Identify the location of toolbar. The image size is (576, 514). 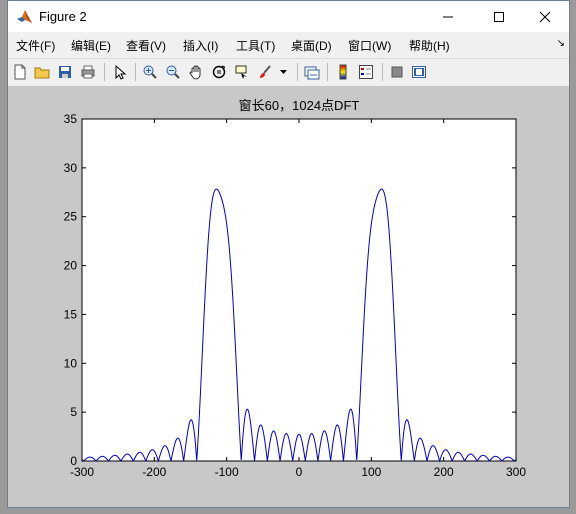
(288, 72).